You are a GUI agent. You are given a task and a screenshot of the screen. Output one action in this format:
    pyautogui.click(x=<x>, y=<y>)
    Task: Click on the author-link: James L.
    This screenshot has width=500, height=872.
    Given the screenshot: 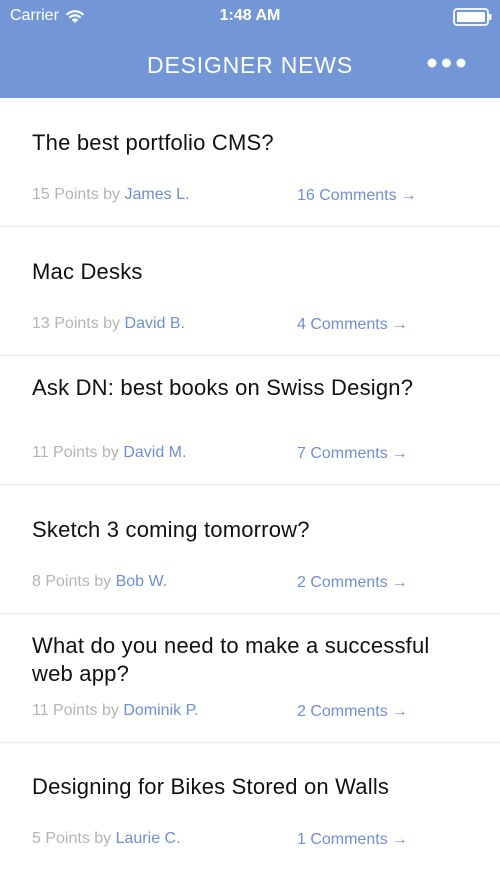 What is the action you would take?
    pyautogui.click(x=157, y=194)
    